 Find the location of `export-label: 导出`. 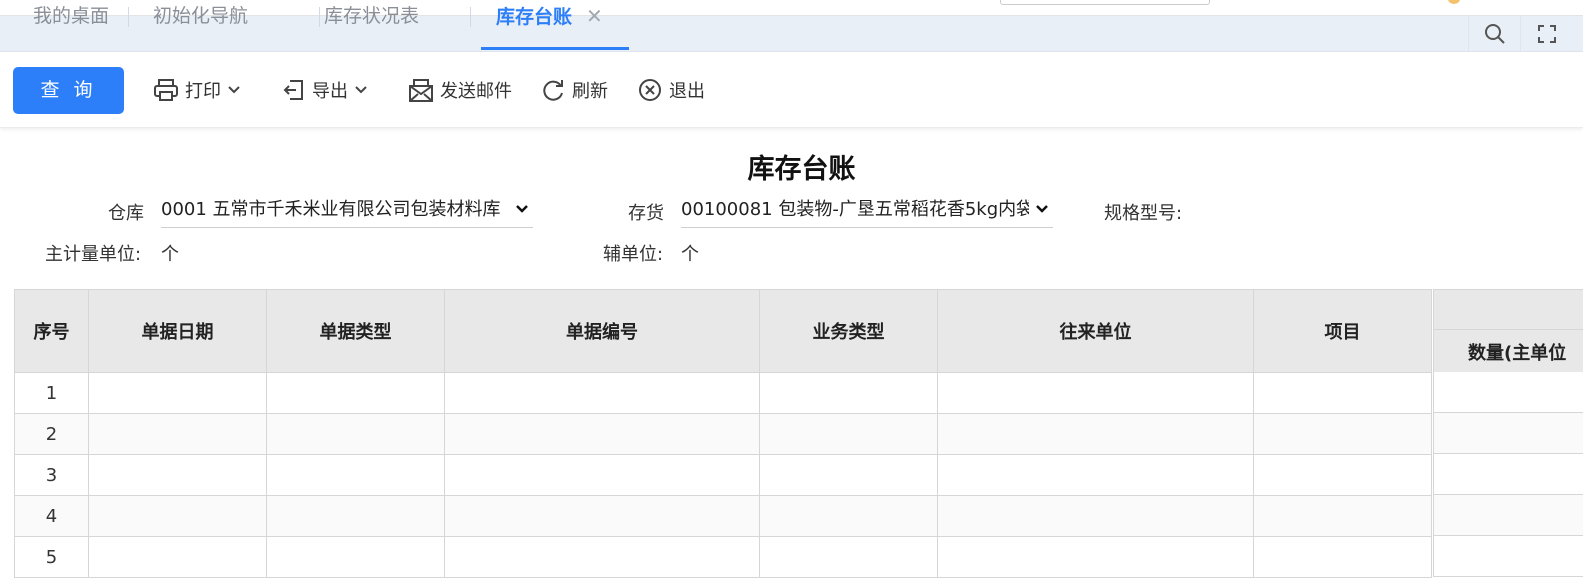

export-label: 导出 is located at coordinates (330, 91).